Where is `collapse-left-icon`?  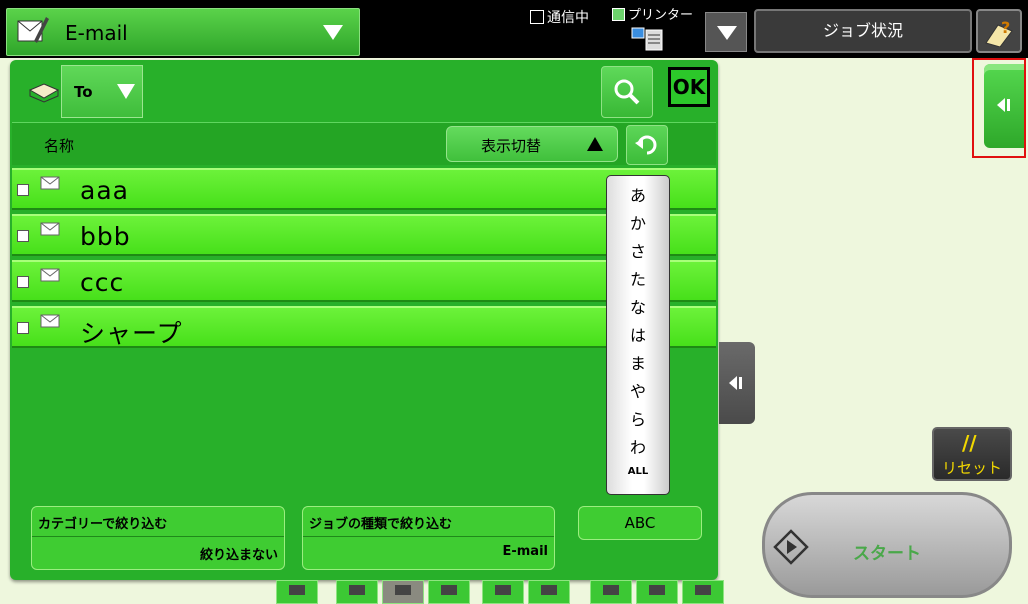
collapse-left-icon is located at coordinates (735, 383).